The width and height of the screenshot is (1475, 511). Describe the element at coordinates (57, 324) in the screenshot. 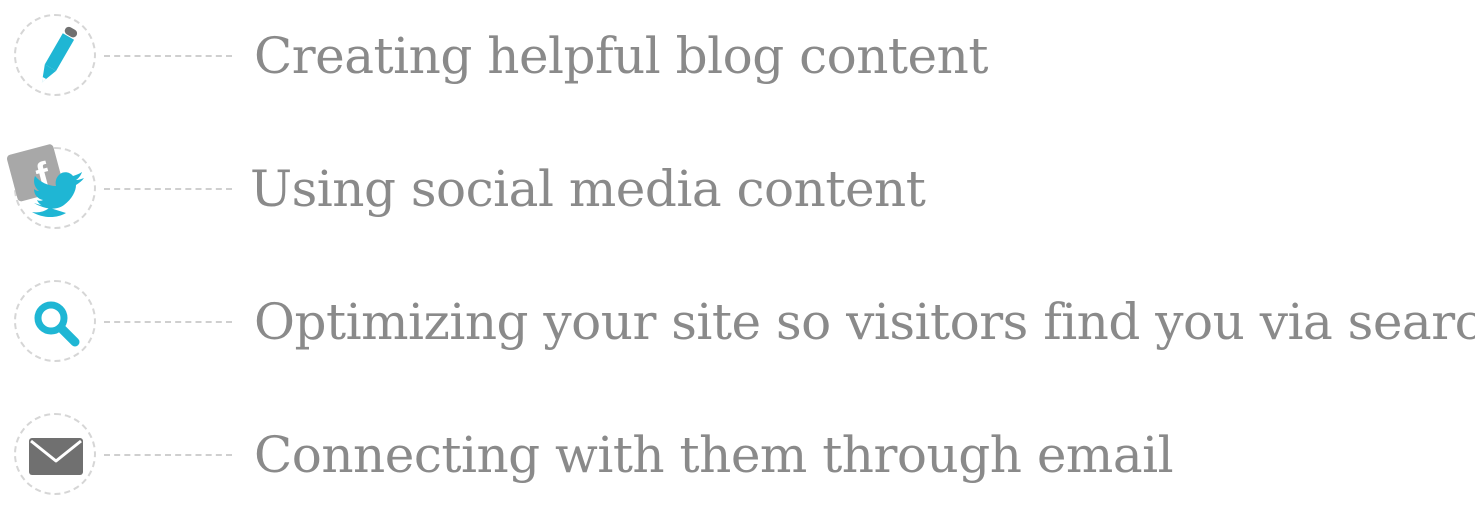

I see `search-icon` at that location.